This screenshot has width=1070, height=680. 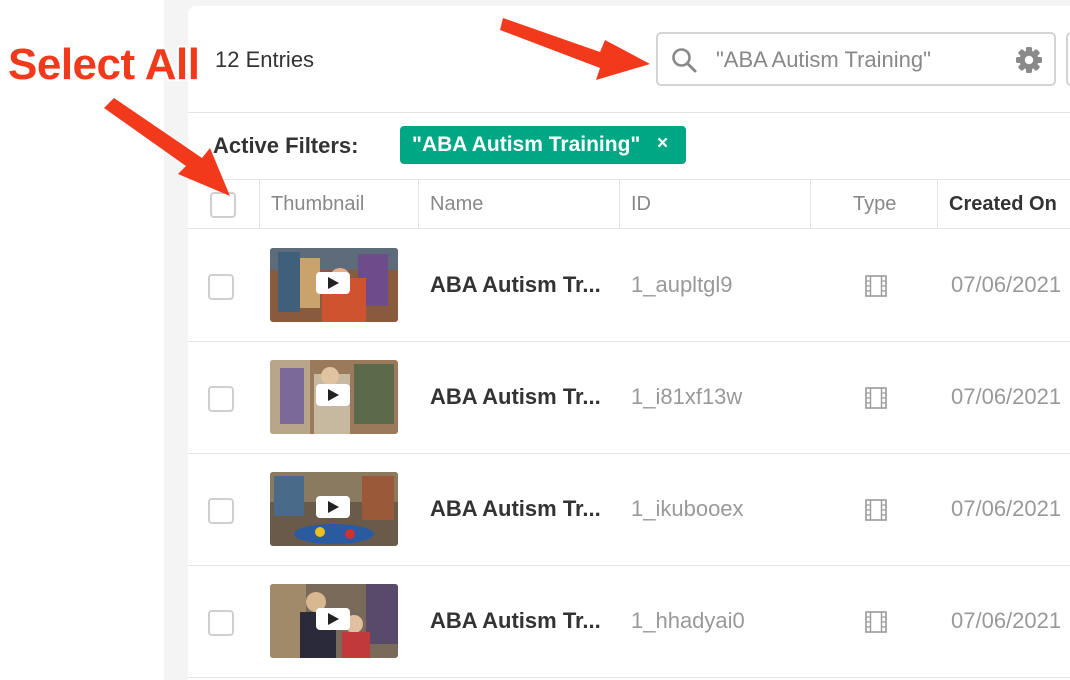 What do you see at coordinates (874, 204) in the screenshot?
I see `column-header-type: Type` at bounding box center [874, 204].